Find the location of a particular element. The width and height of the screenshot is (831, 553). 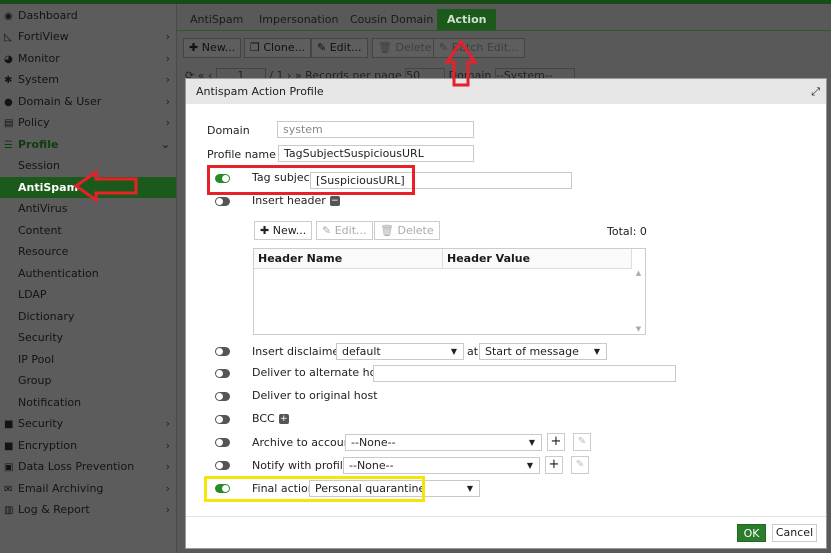

sidebar-item-dashboard: ◉ Dashboard is located at coordinates (88, 15).